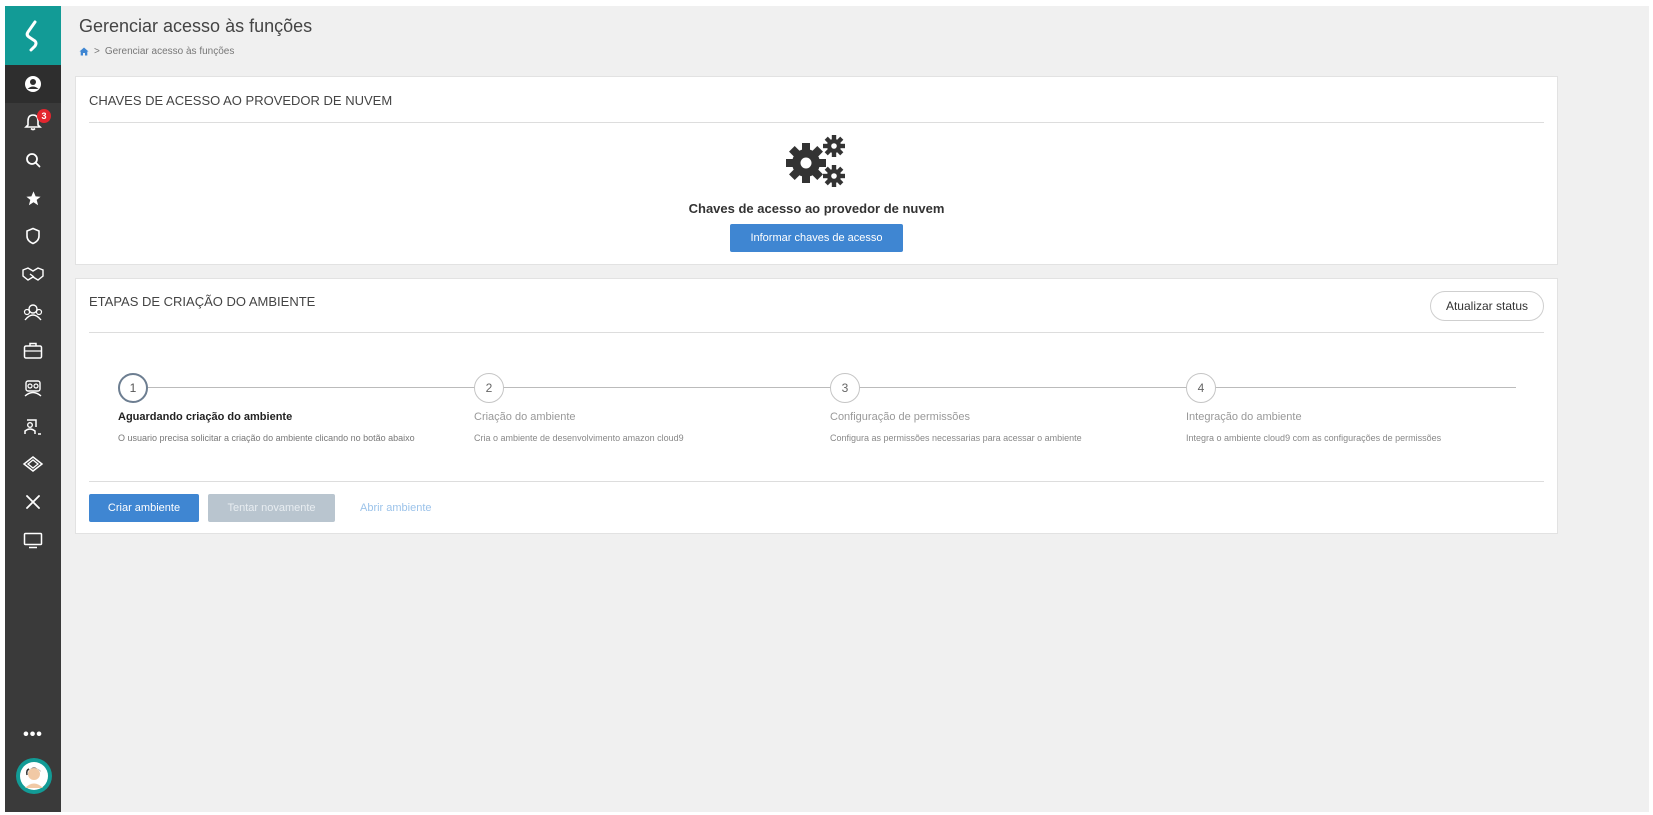 The height and width of the screenshot is (815, 1653). Describe the element at coordinates (900, 417) in the screenshot. I see `step-title: Configuração de permissões` at that location.